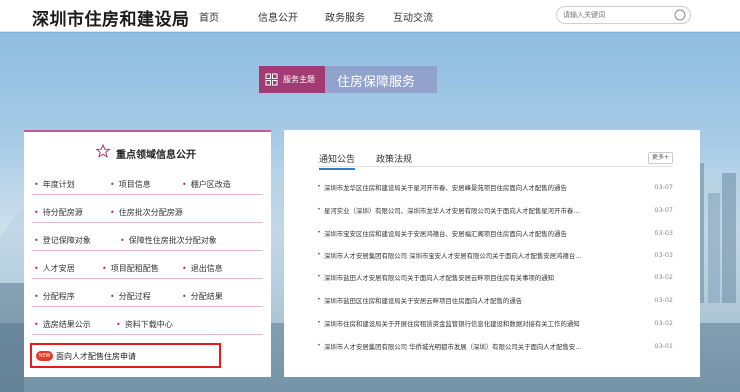  Describe the element at coordinates (483, 277) in the screenshot. I see `news-title: 深圳市盐田人才安居有限公司关于面向人才配售安居云畔项目住房有关事项的通知` at that location.